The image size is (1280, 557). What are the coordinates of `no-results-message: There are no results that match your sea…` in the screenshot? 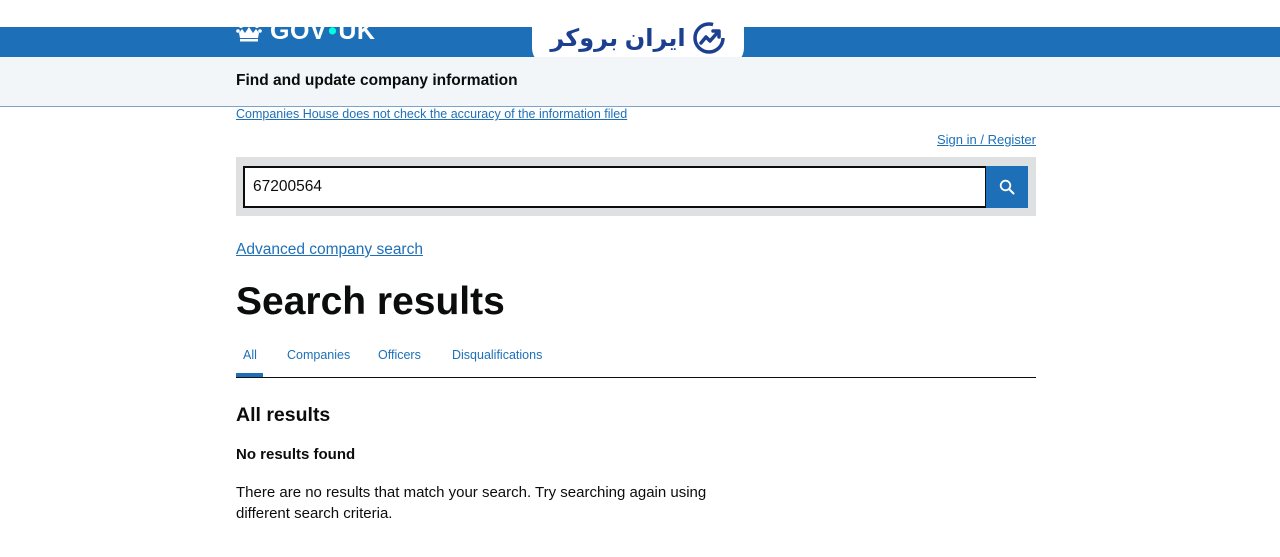 It's located at (471, 503).